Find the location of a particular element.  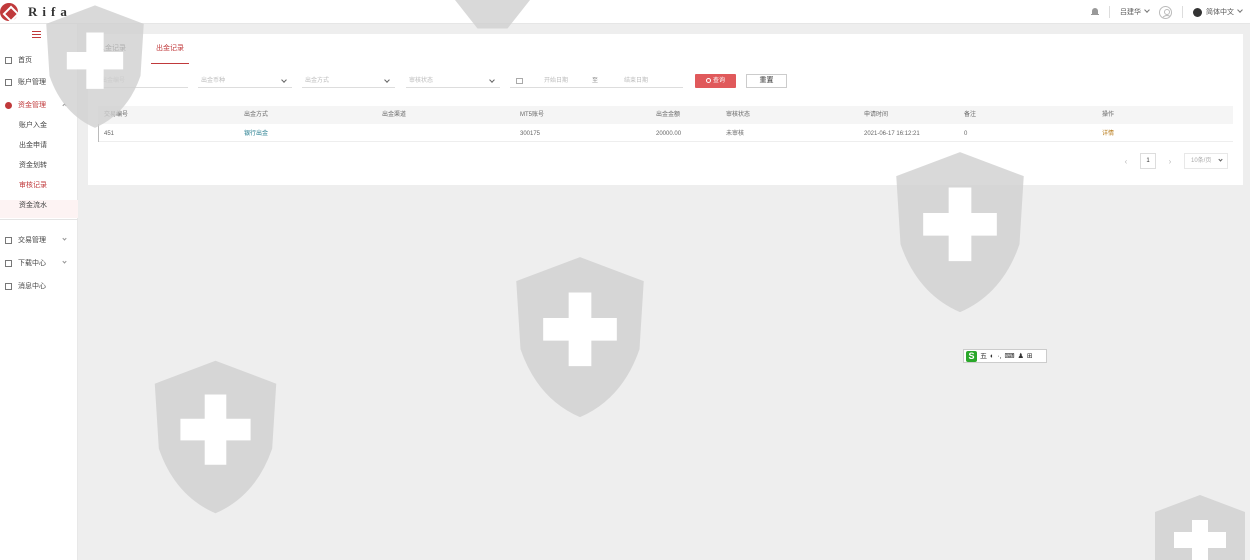

avatar is located at coordinates (1165, 12).